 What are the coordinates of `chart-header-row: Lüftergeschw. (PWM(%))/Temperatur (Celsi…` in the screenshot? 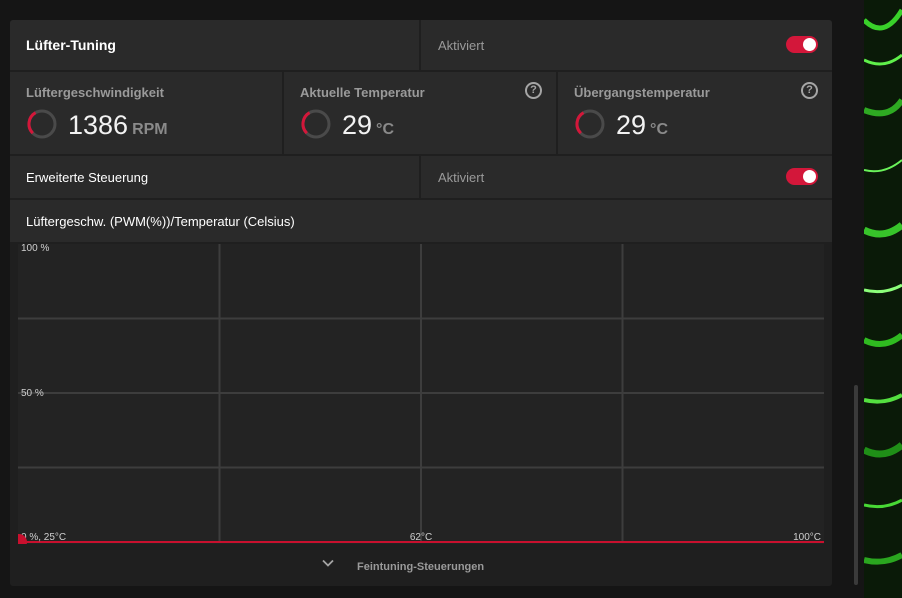 It's located at (421, 221).